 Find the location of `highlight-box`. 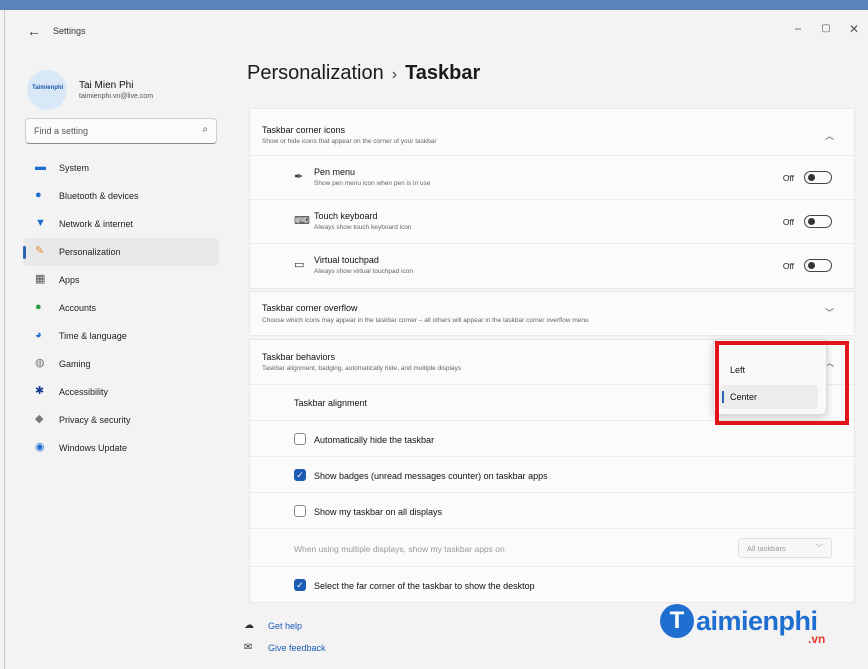

highlight-box is located at coordinates (782, 383).